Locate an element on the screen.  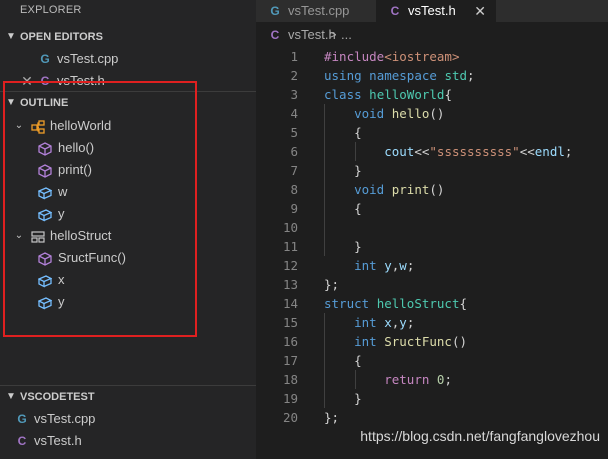
line-number: 2 is located at coordinates (294, 75).